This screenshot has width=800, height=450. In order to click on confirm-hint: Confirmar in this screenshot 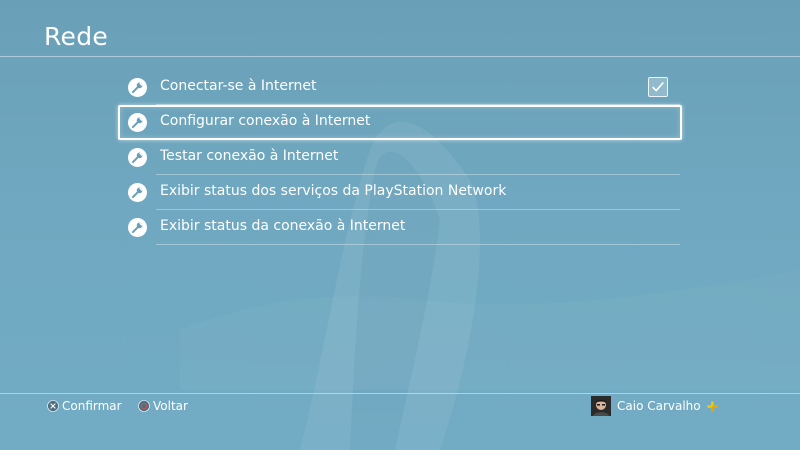, I will do `click(84, 406)`.